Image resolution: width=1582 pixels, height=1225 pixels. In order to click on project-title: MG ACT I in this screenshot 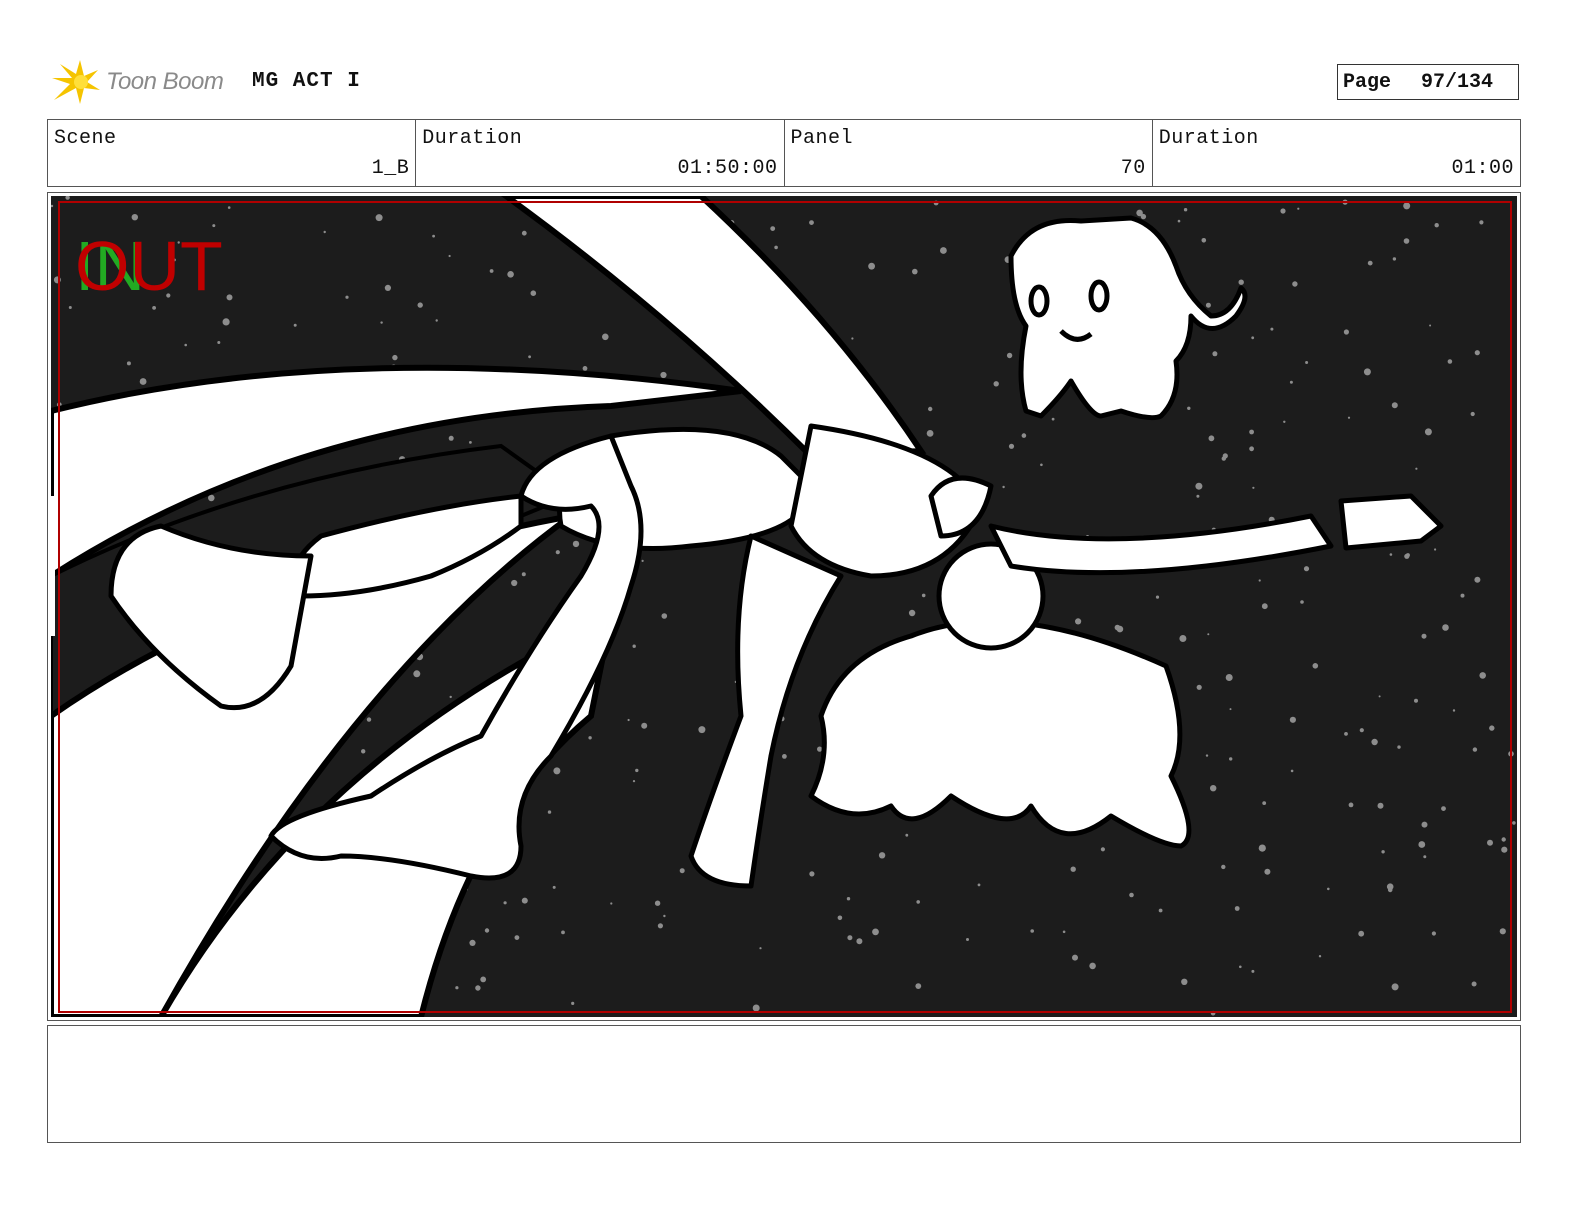, I will do `click(306, 81)`.